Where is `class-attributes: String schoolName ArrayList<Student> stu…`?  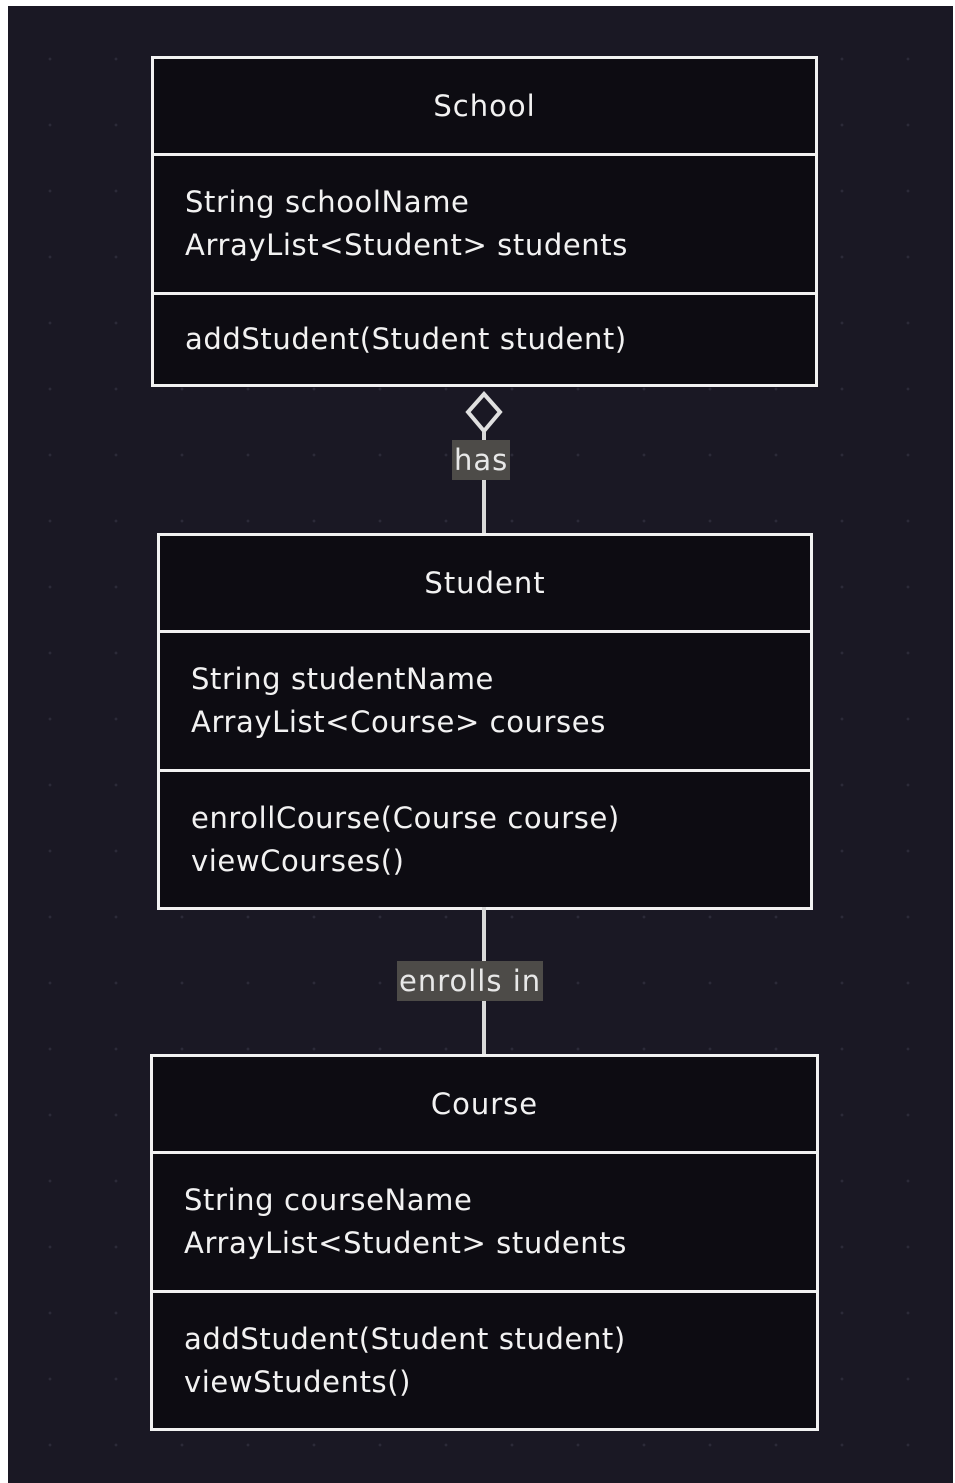
class-attributes: String schoolName ArrayList<Student> stu… is located at coordinates (484, 225).